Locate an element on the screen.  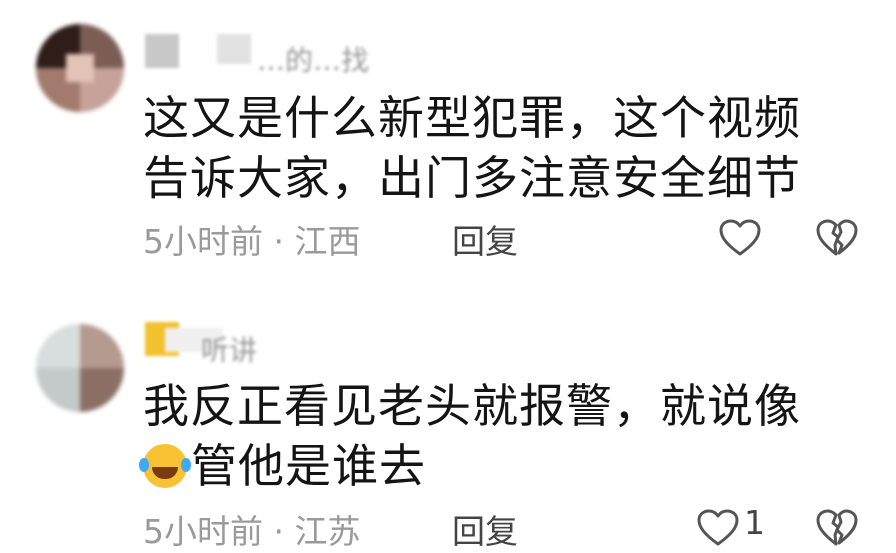
comment-text-line: 告诉大家，出门多注意安全细节 is located at coordinates (472, 178).